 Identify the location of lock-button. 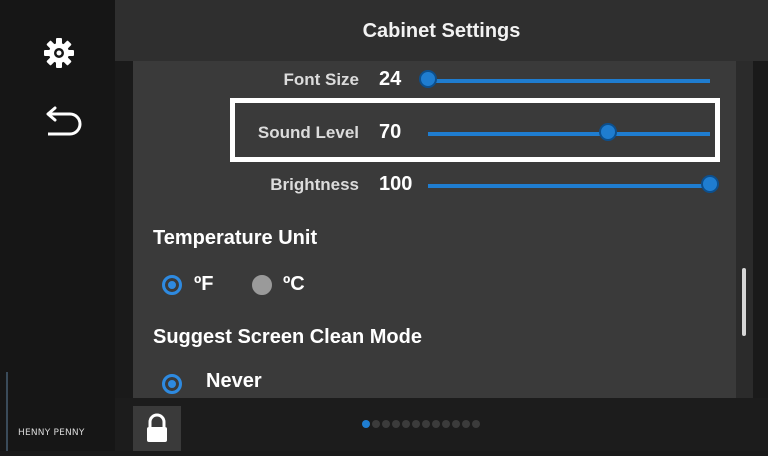
(157, 428).